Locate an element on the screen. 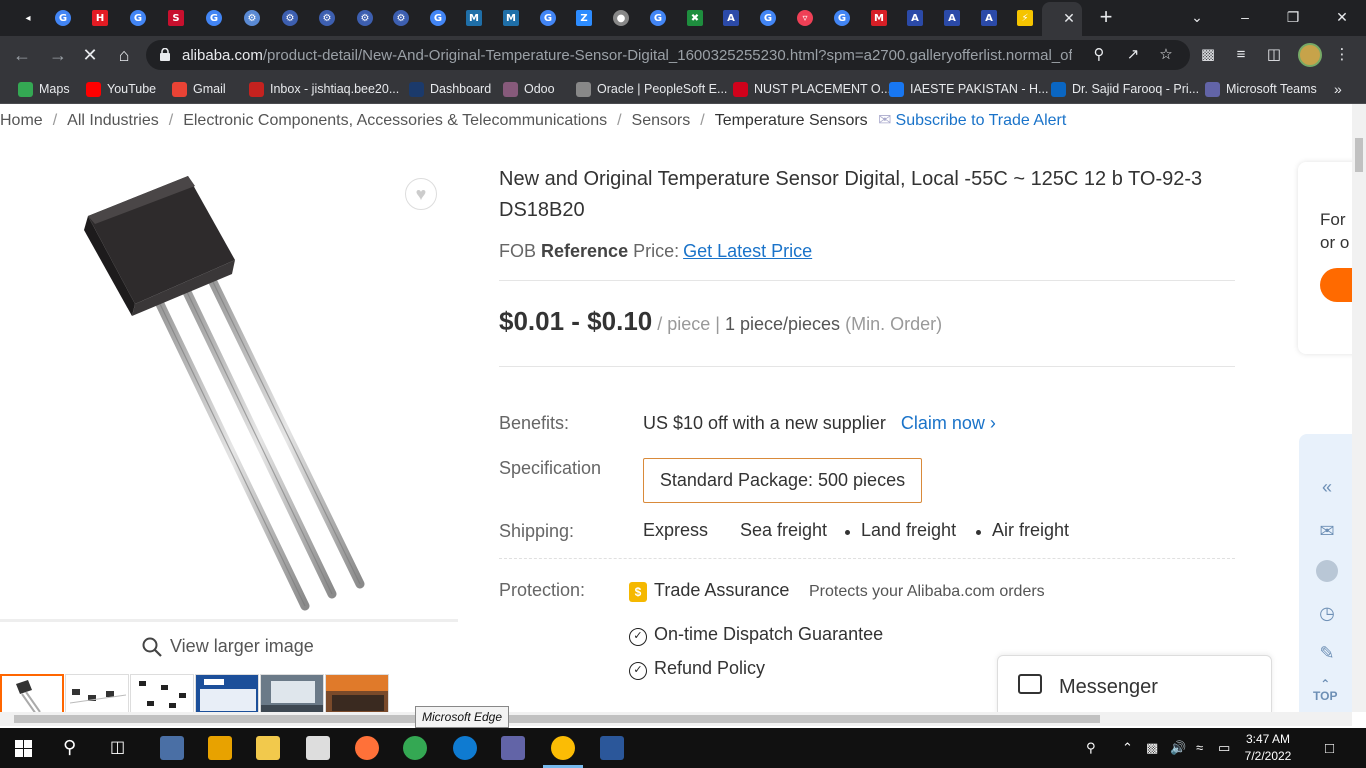 Image resolution: width=1366 pixels, height=768 pixels. favorite-heart-icon: ♥ is located at coordinates (421, 194).